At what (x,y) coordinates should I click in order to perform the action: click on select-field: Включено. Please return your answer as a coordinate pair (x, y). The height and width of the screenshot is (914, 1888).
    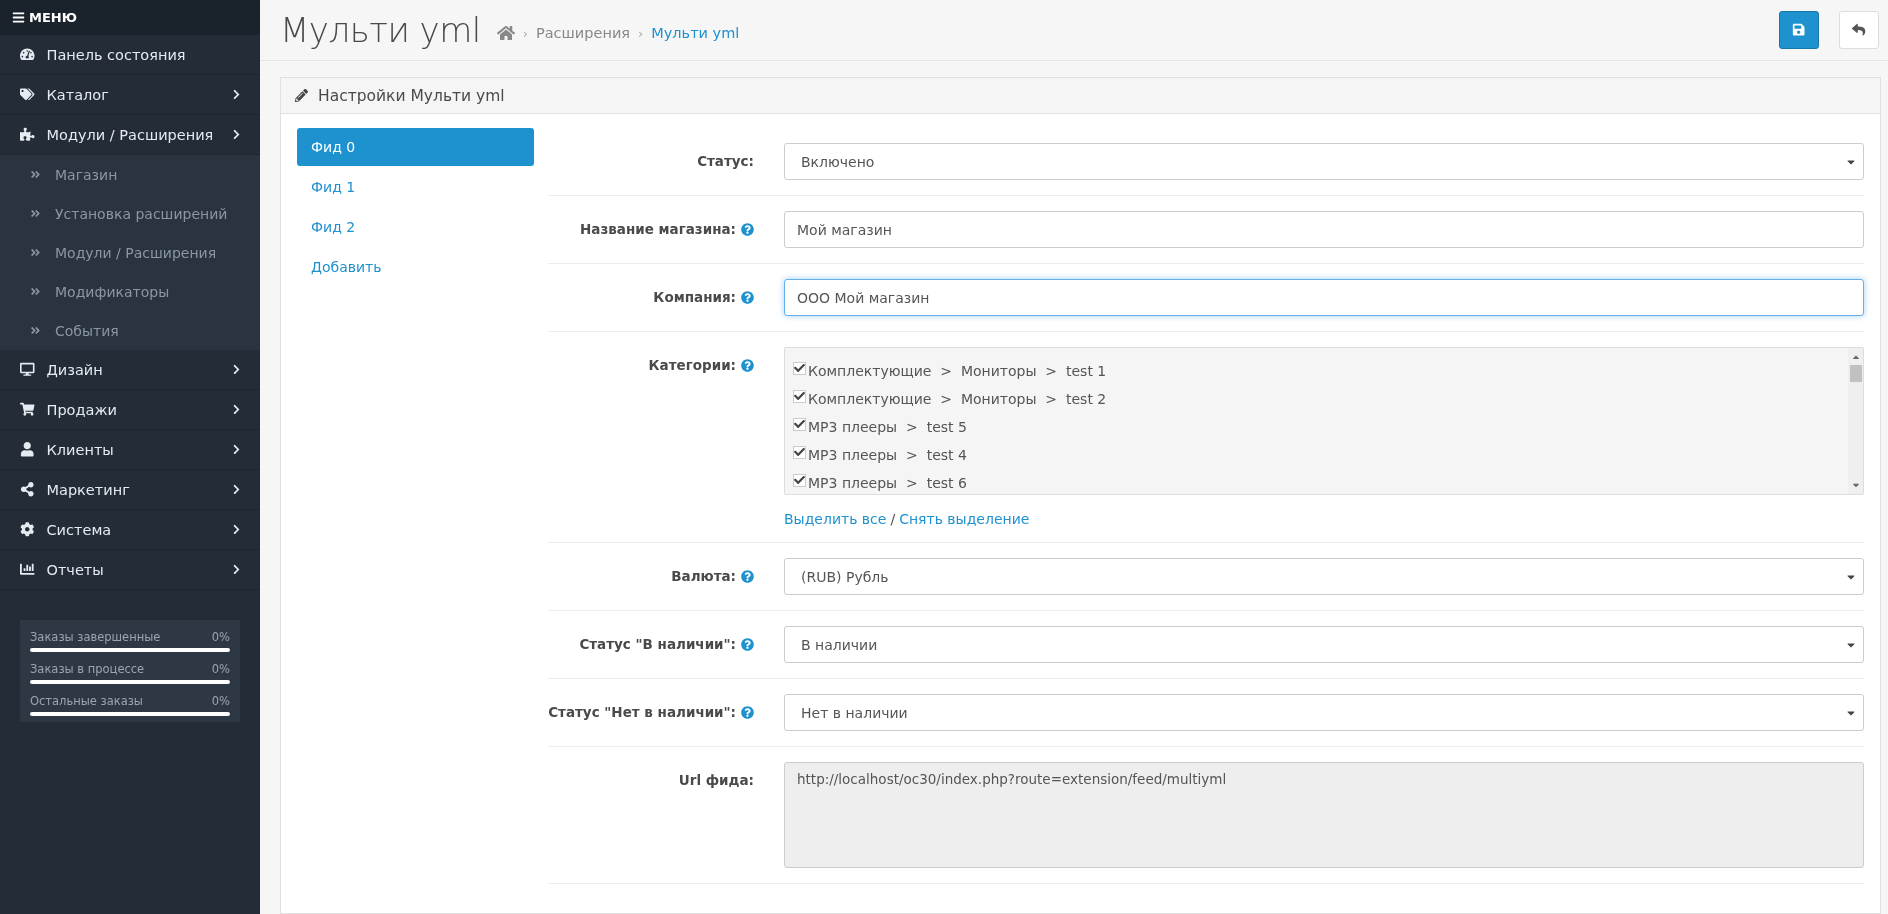
    Looking at the image, I should click on (1324, 161).